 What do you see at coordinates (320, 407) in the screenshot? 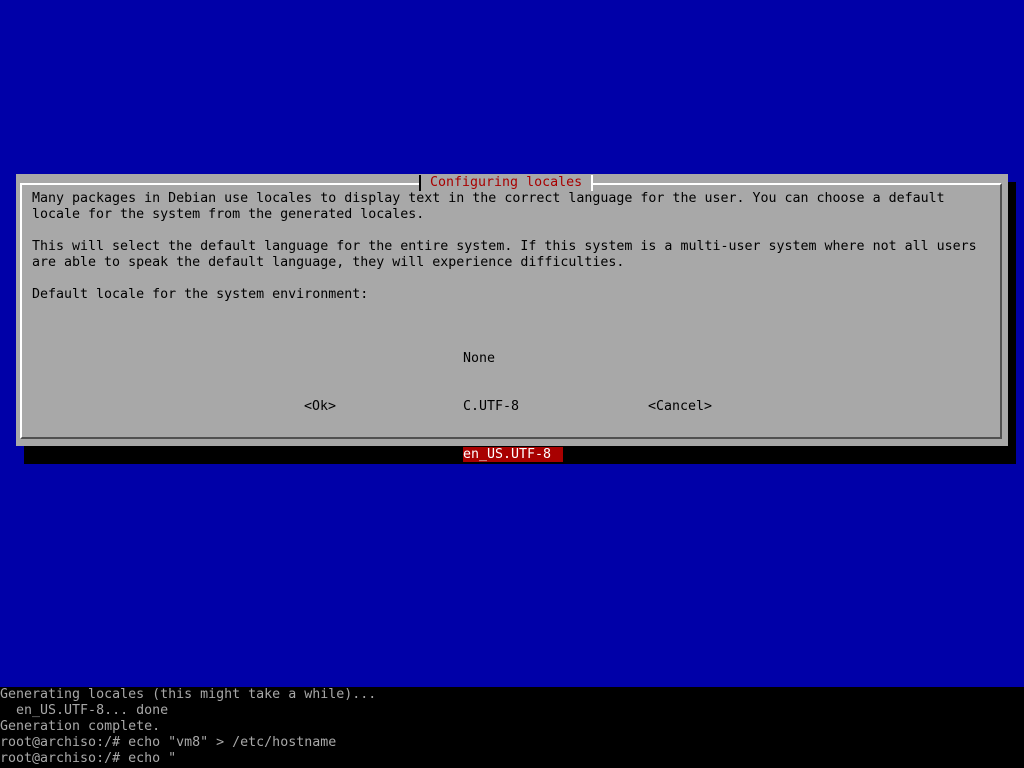
I see `ok-button: <Ok>` at bounding box center [320, 407].